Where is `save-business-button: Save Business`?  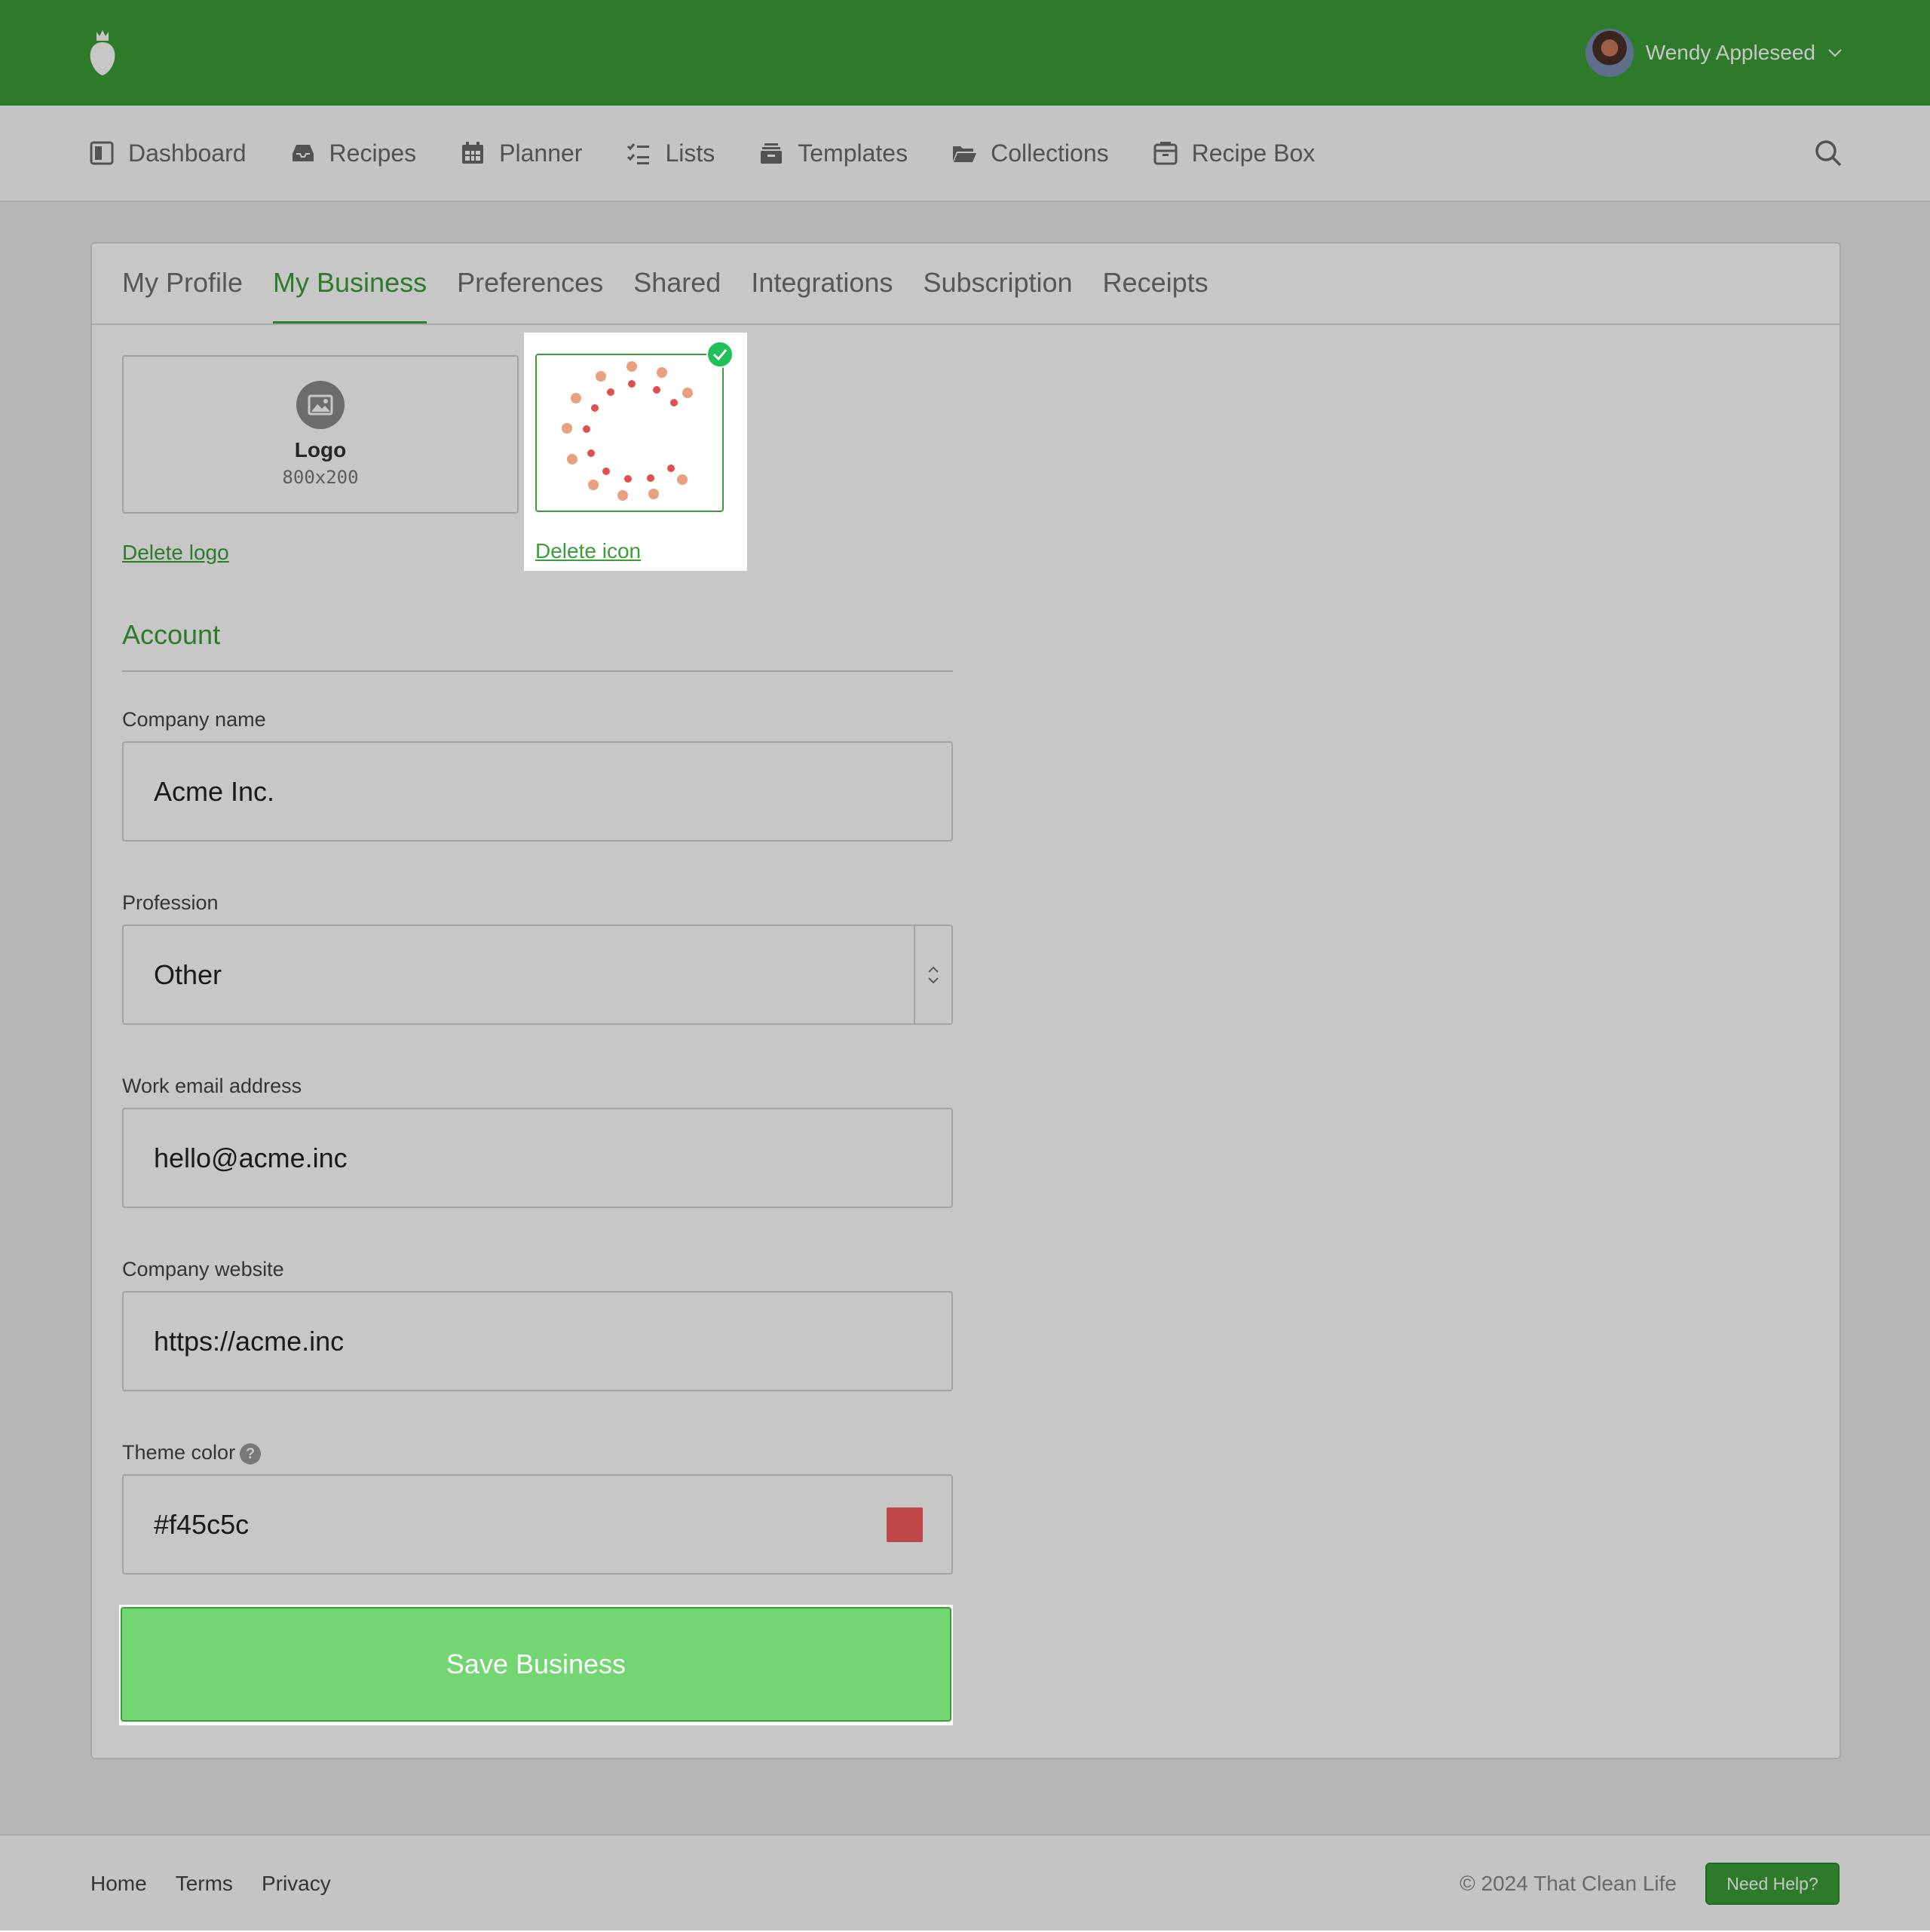
save-business-button: Save Business is located at coordinates (536, 1664).